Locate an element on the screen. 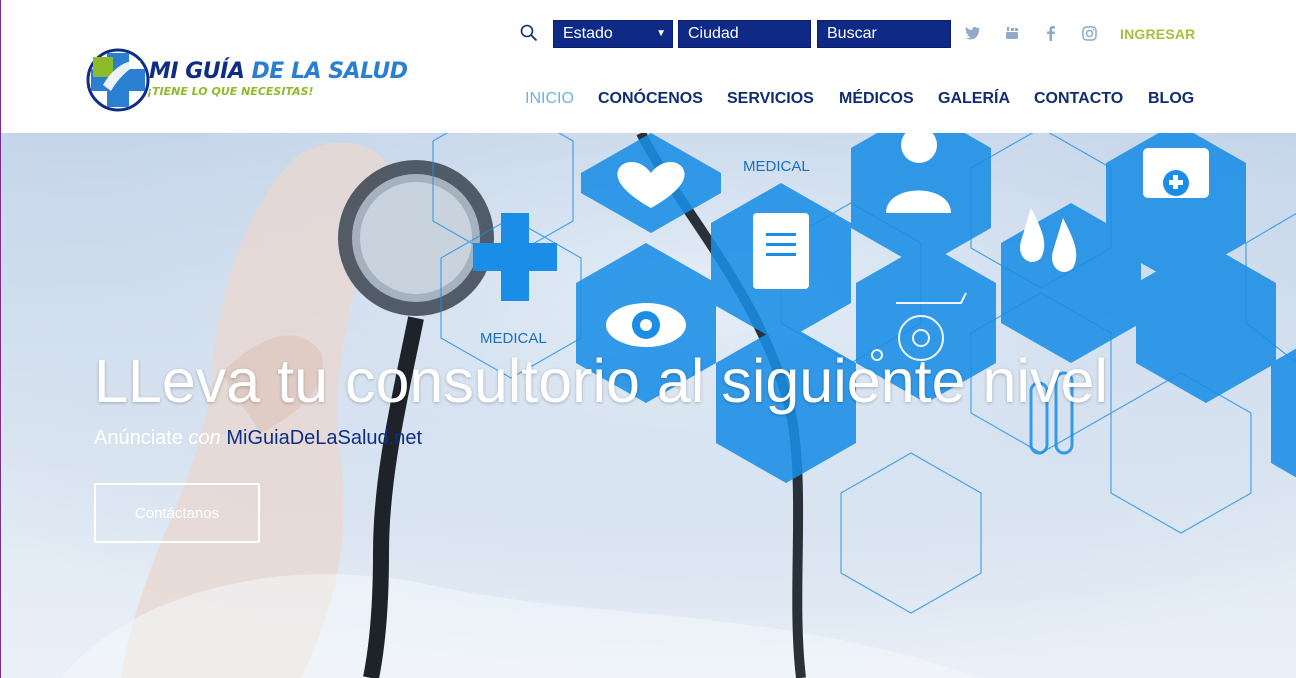 The width and height of the screenshot is (1296, 678). ciudad-field: Ciudad is located at coordinates (744, 34).